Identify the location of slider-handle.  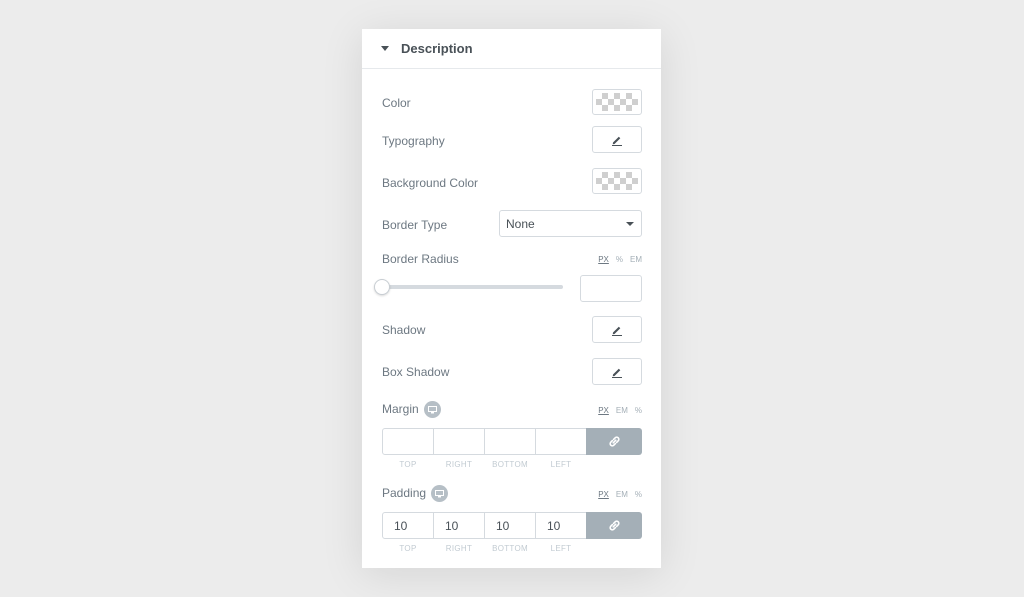
(382, 287).